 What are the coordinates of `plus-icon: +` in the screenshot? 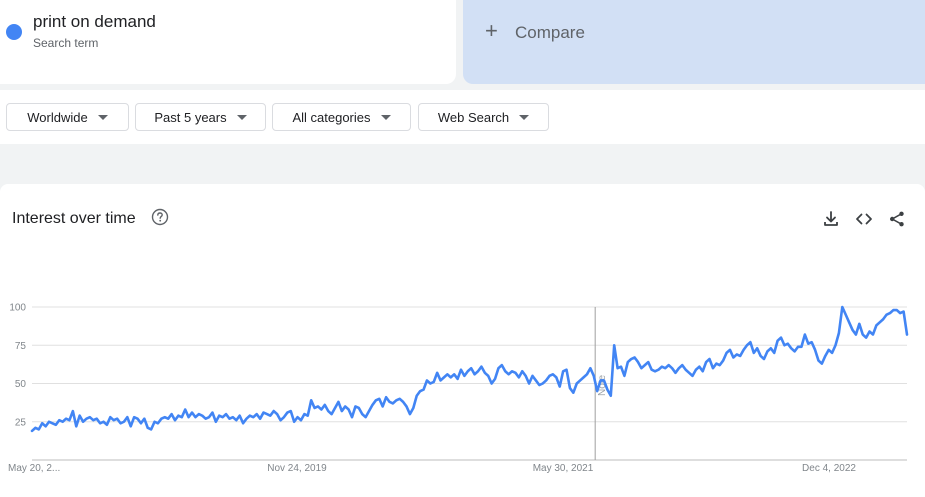 It's located at (491, 30).